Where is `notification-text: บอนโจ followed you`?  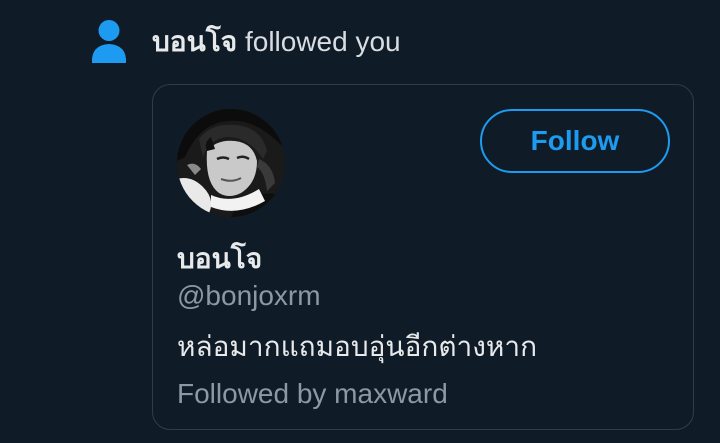
notification-text: บอนโจ followed you is located at coordinates (276, 42).